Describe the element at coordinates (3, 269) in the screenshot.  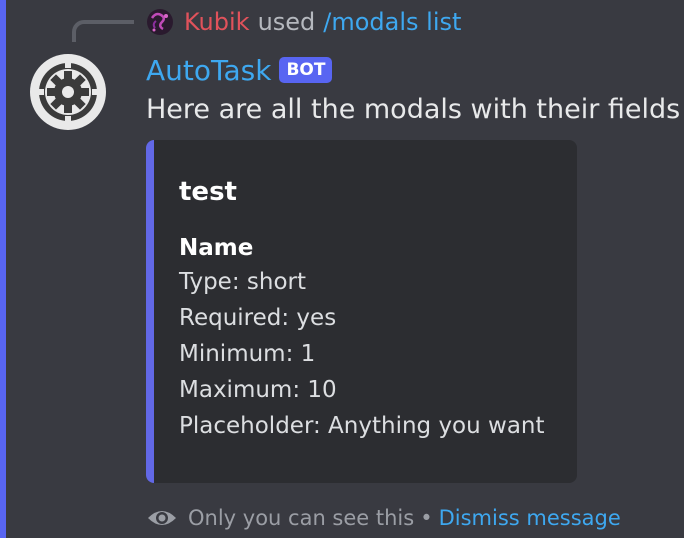
I see `highlight-bar` at that location.